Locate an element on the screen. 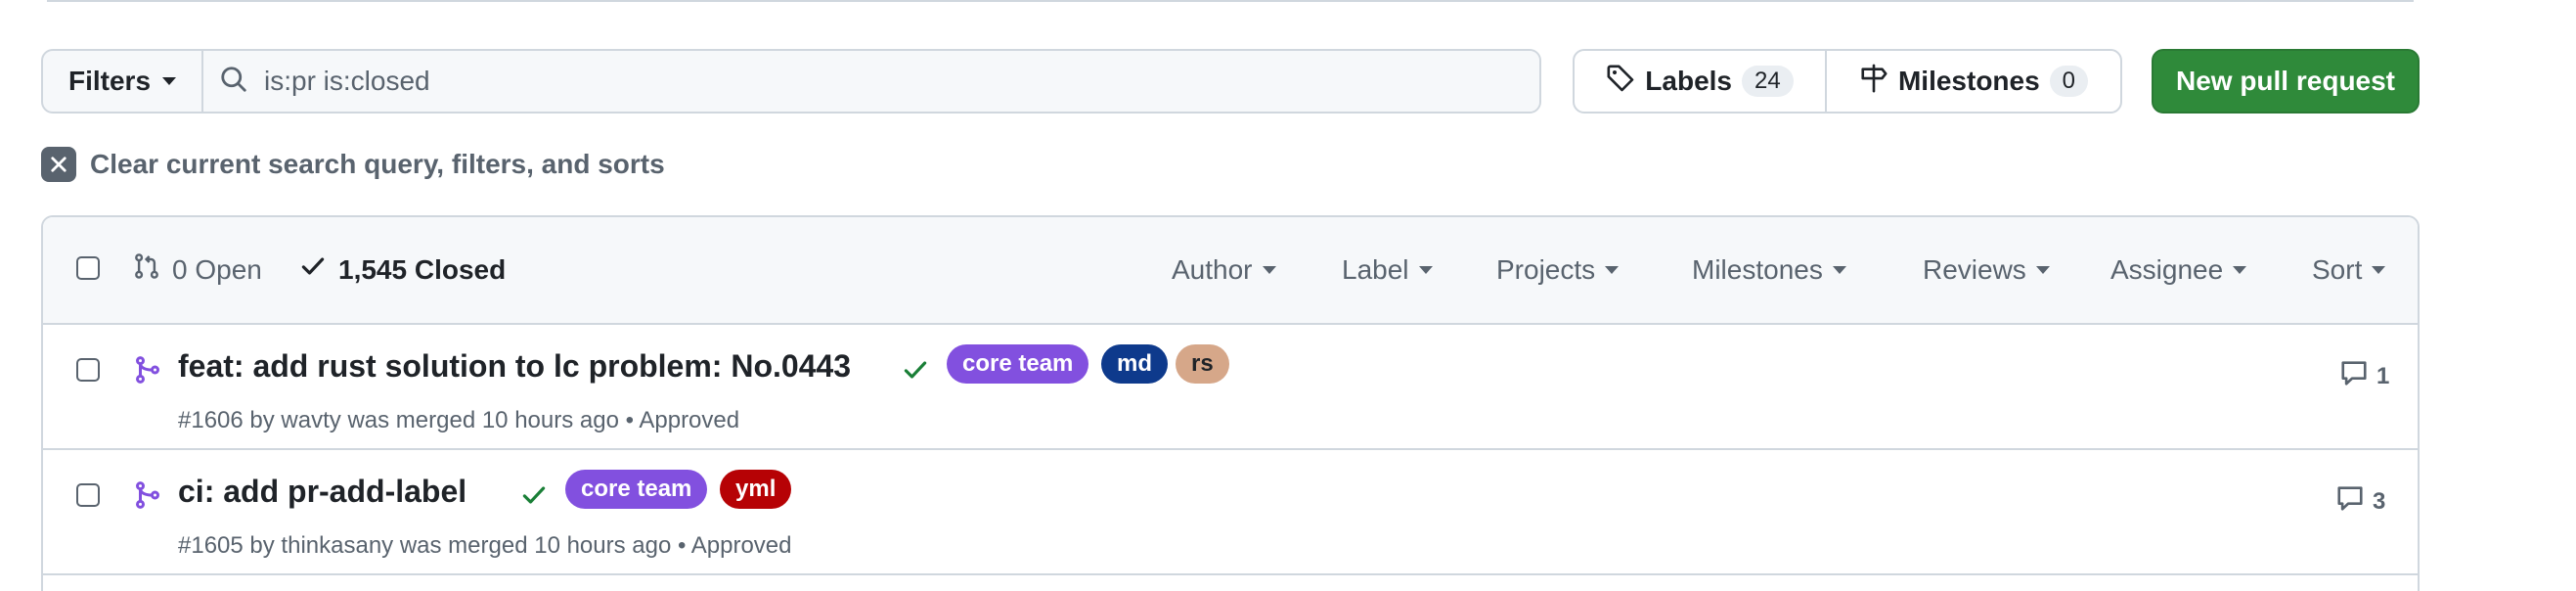 The height and width of the screenshot is (591, 2576). label-filter-label: Label is located at coordinates (1375, 269).